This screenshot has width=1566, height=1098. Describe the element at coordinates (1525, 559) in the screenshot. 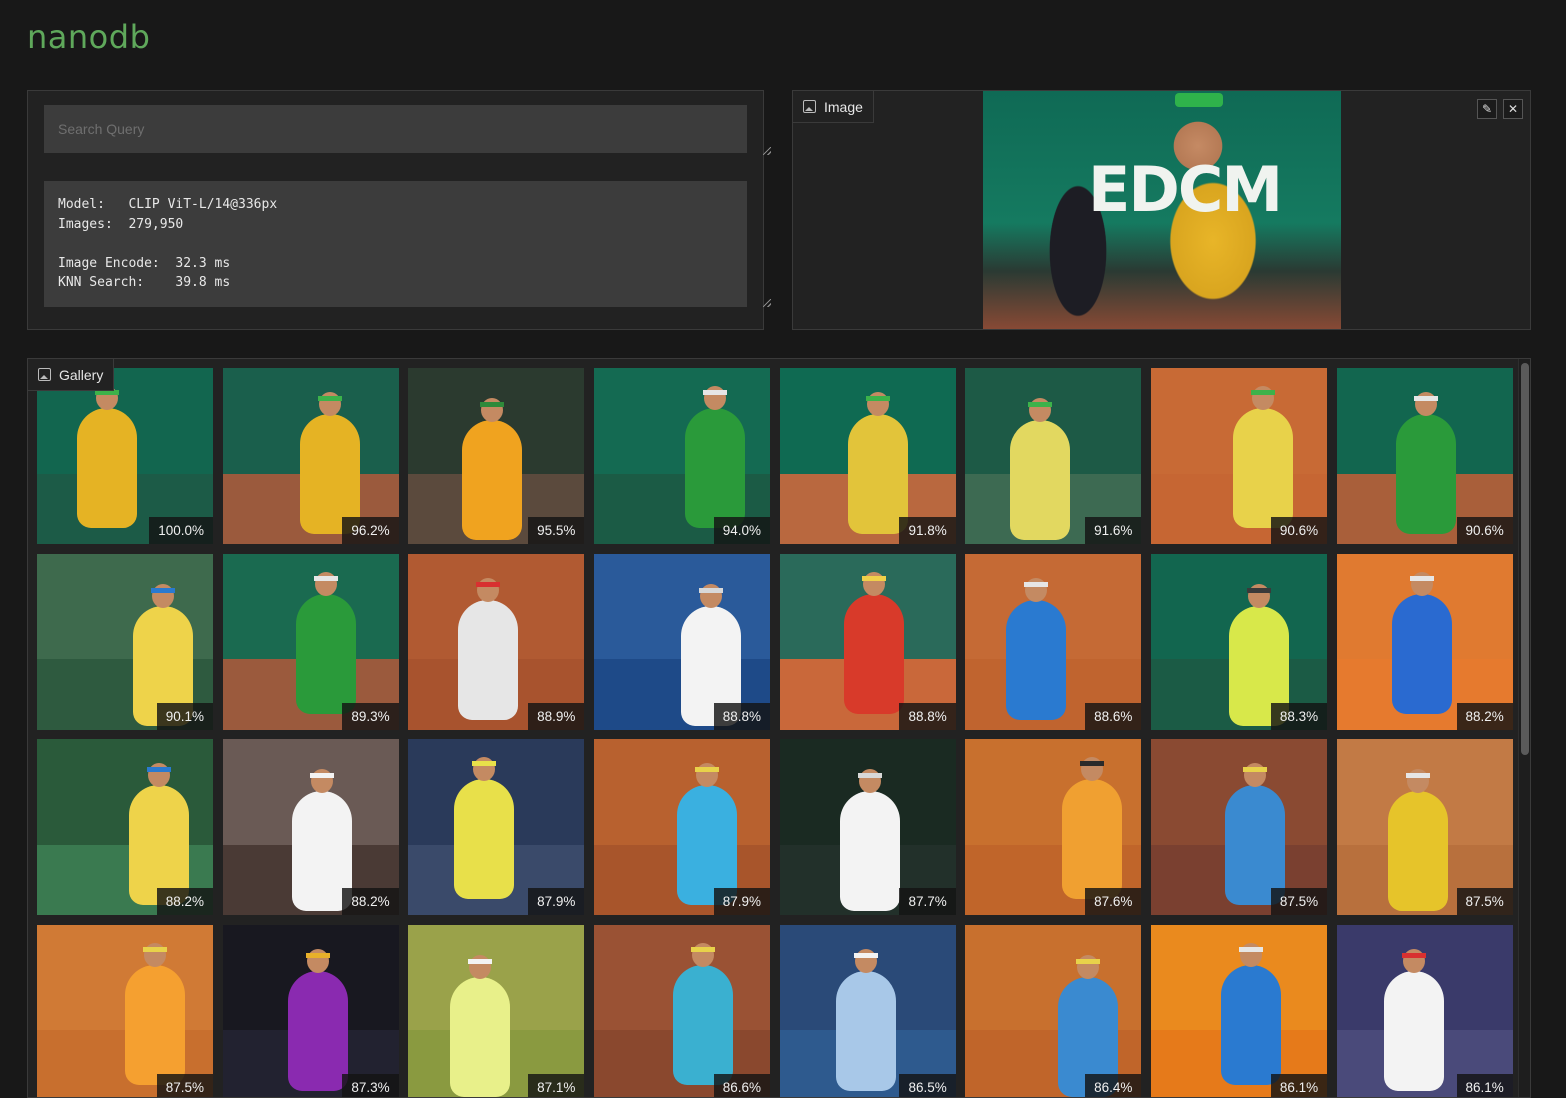

I see `scrollbar-thumb` at that location.